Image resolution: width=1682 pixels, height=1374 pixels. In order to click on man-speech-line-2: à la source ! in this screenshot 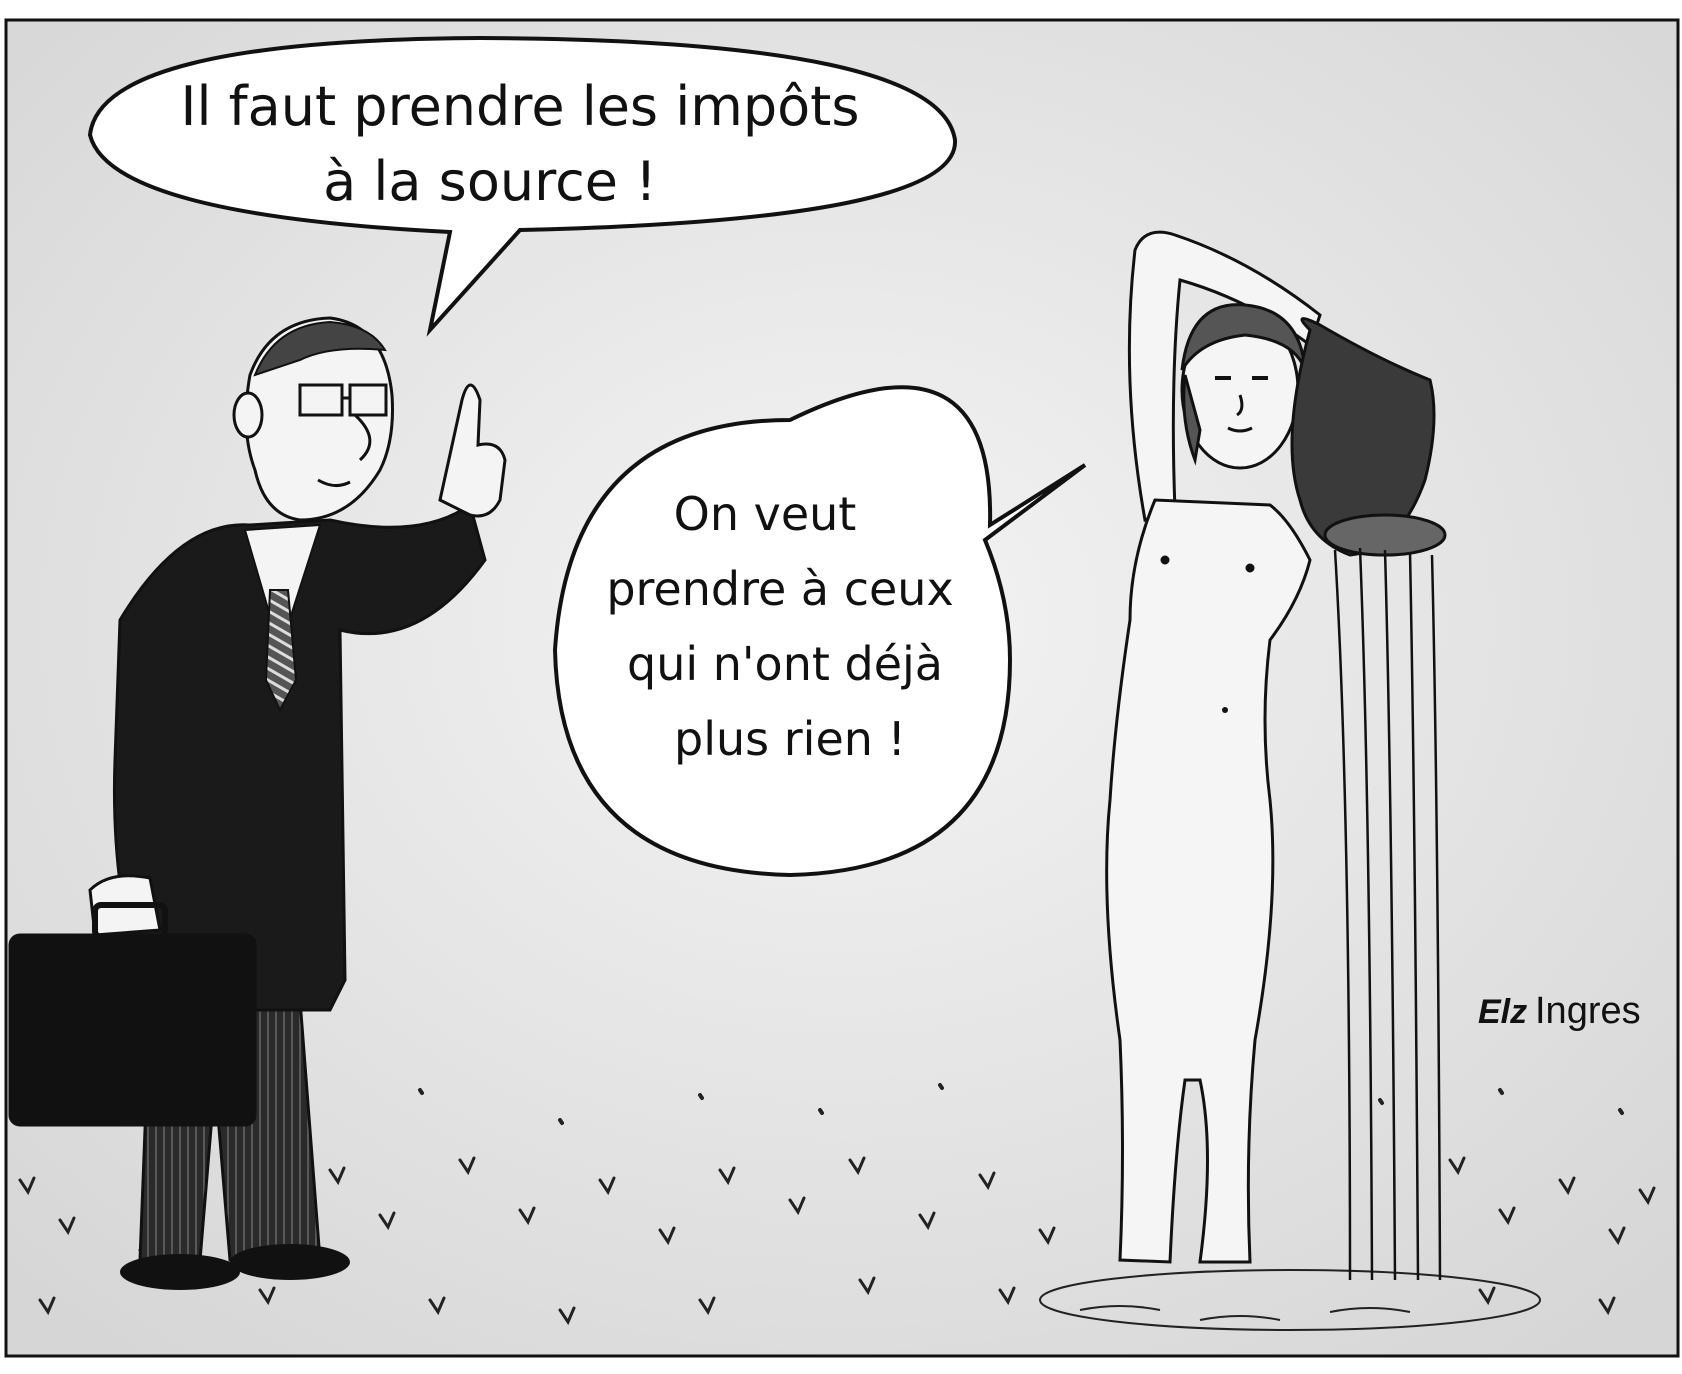, I will do `click(490, 181)`.